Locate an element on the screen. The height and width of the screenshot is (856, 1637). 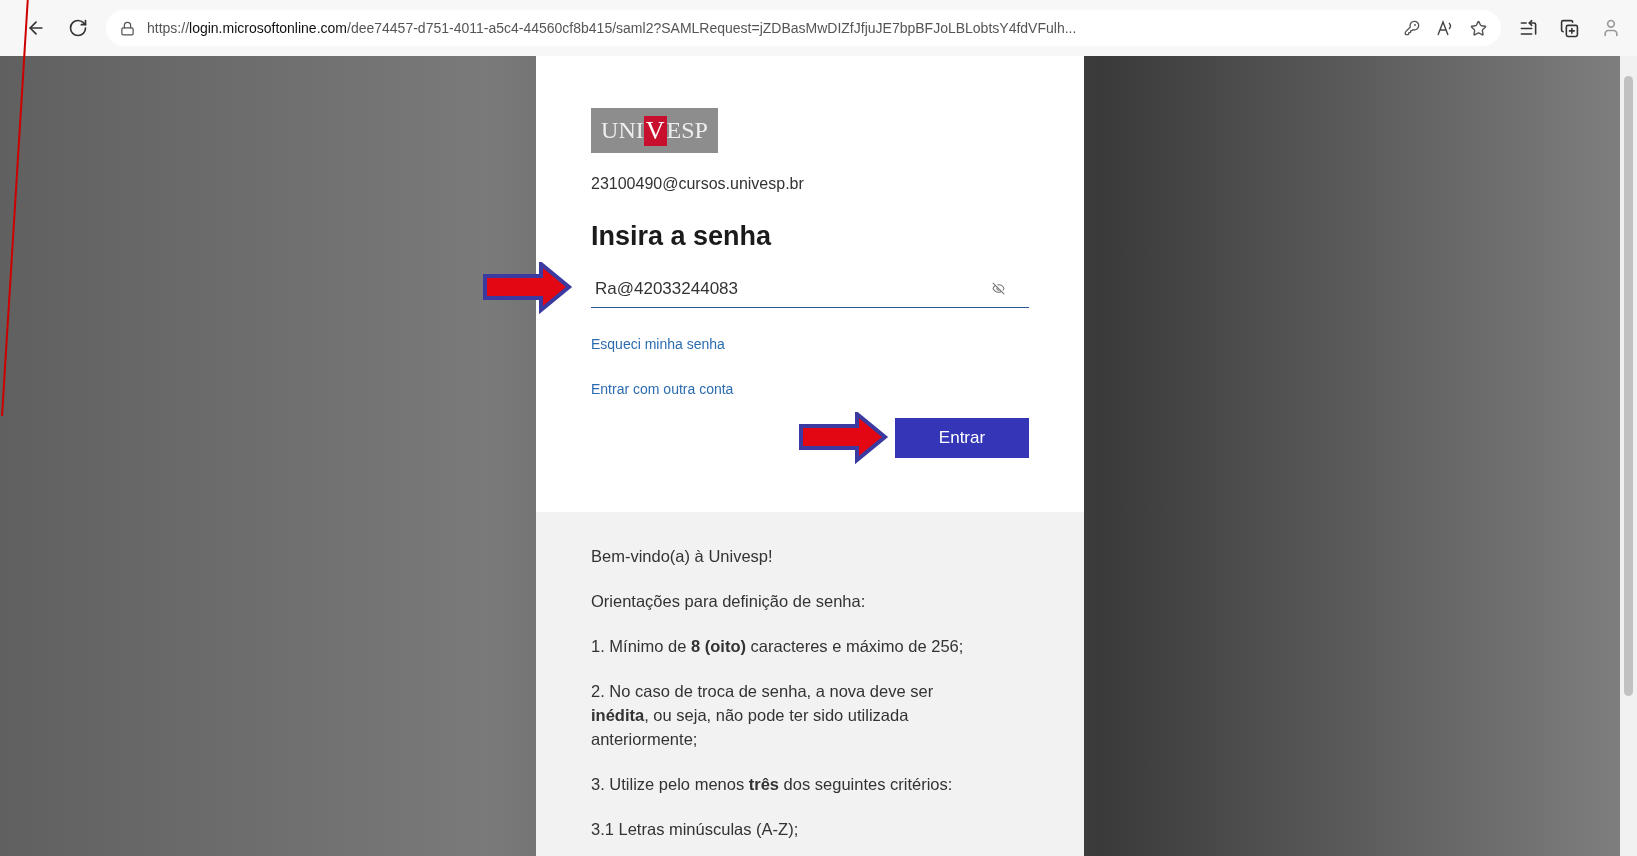
instruction-text: 3. Utilize pelo menos três dos seguintes critérios: is located at coordinates (772, 784).